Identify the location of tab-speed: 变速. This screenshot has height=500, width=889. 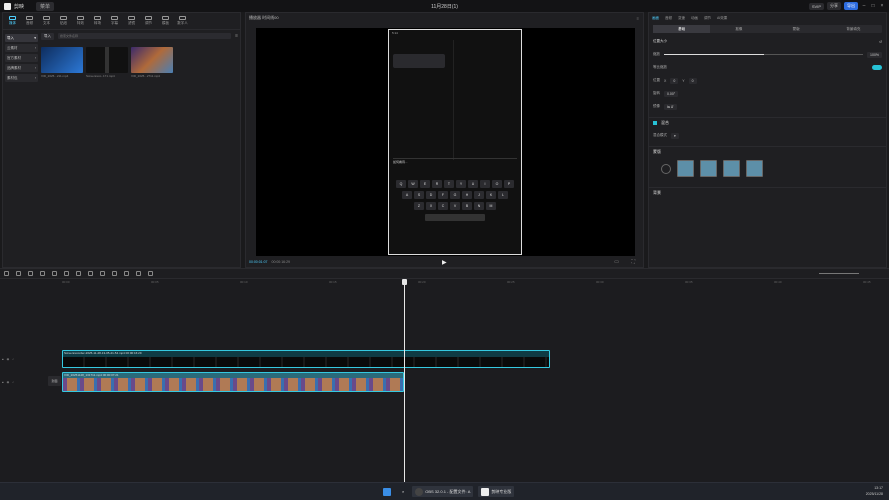
(681, 18).